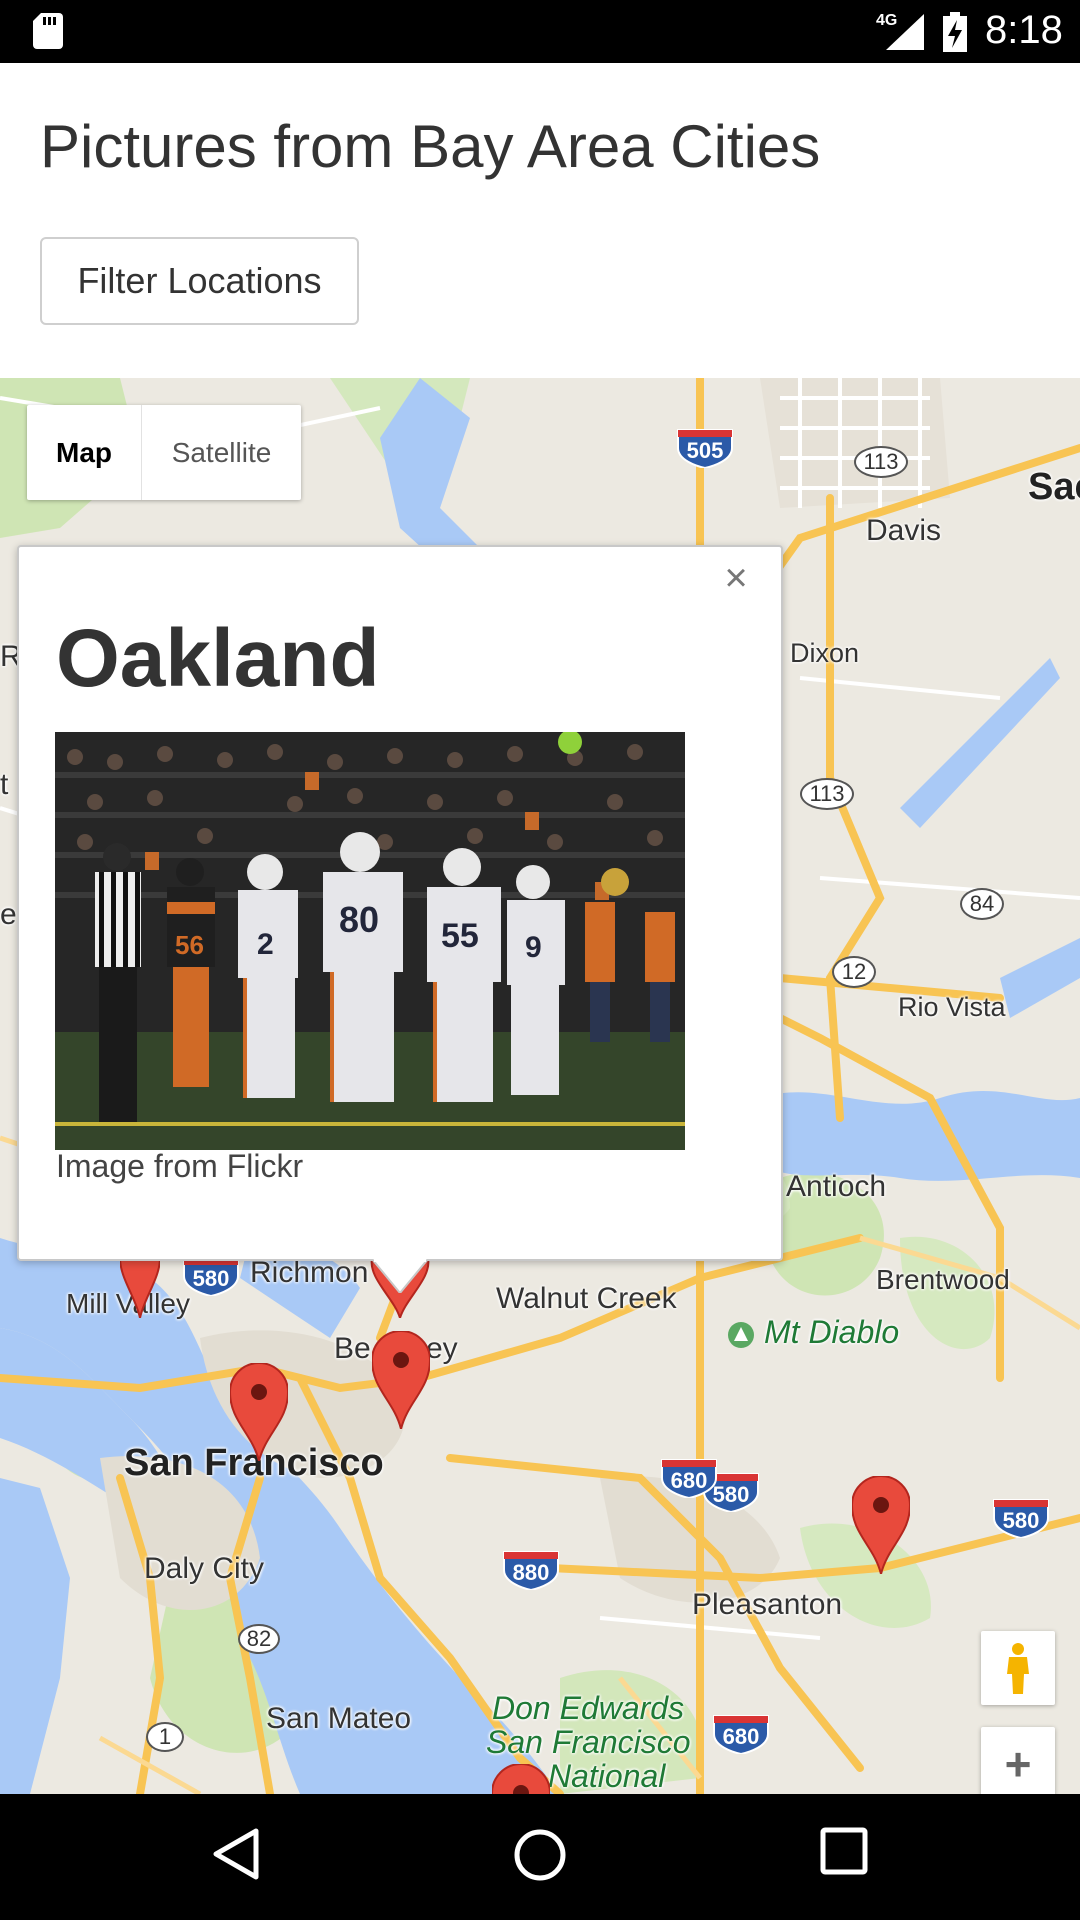  What do you see at coordinates (607, 1776) in the screenshot?
I see `map-label-don-edwards-3: National` at bounding box center [607, 1776].